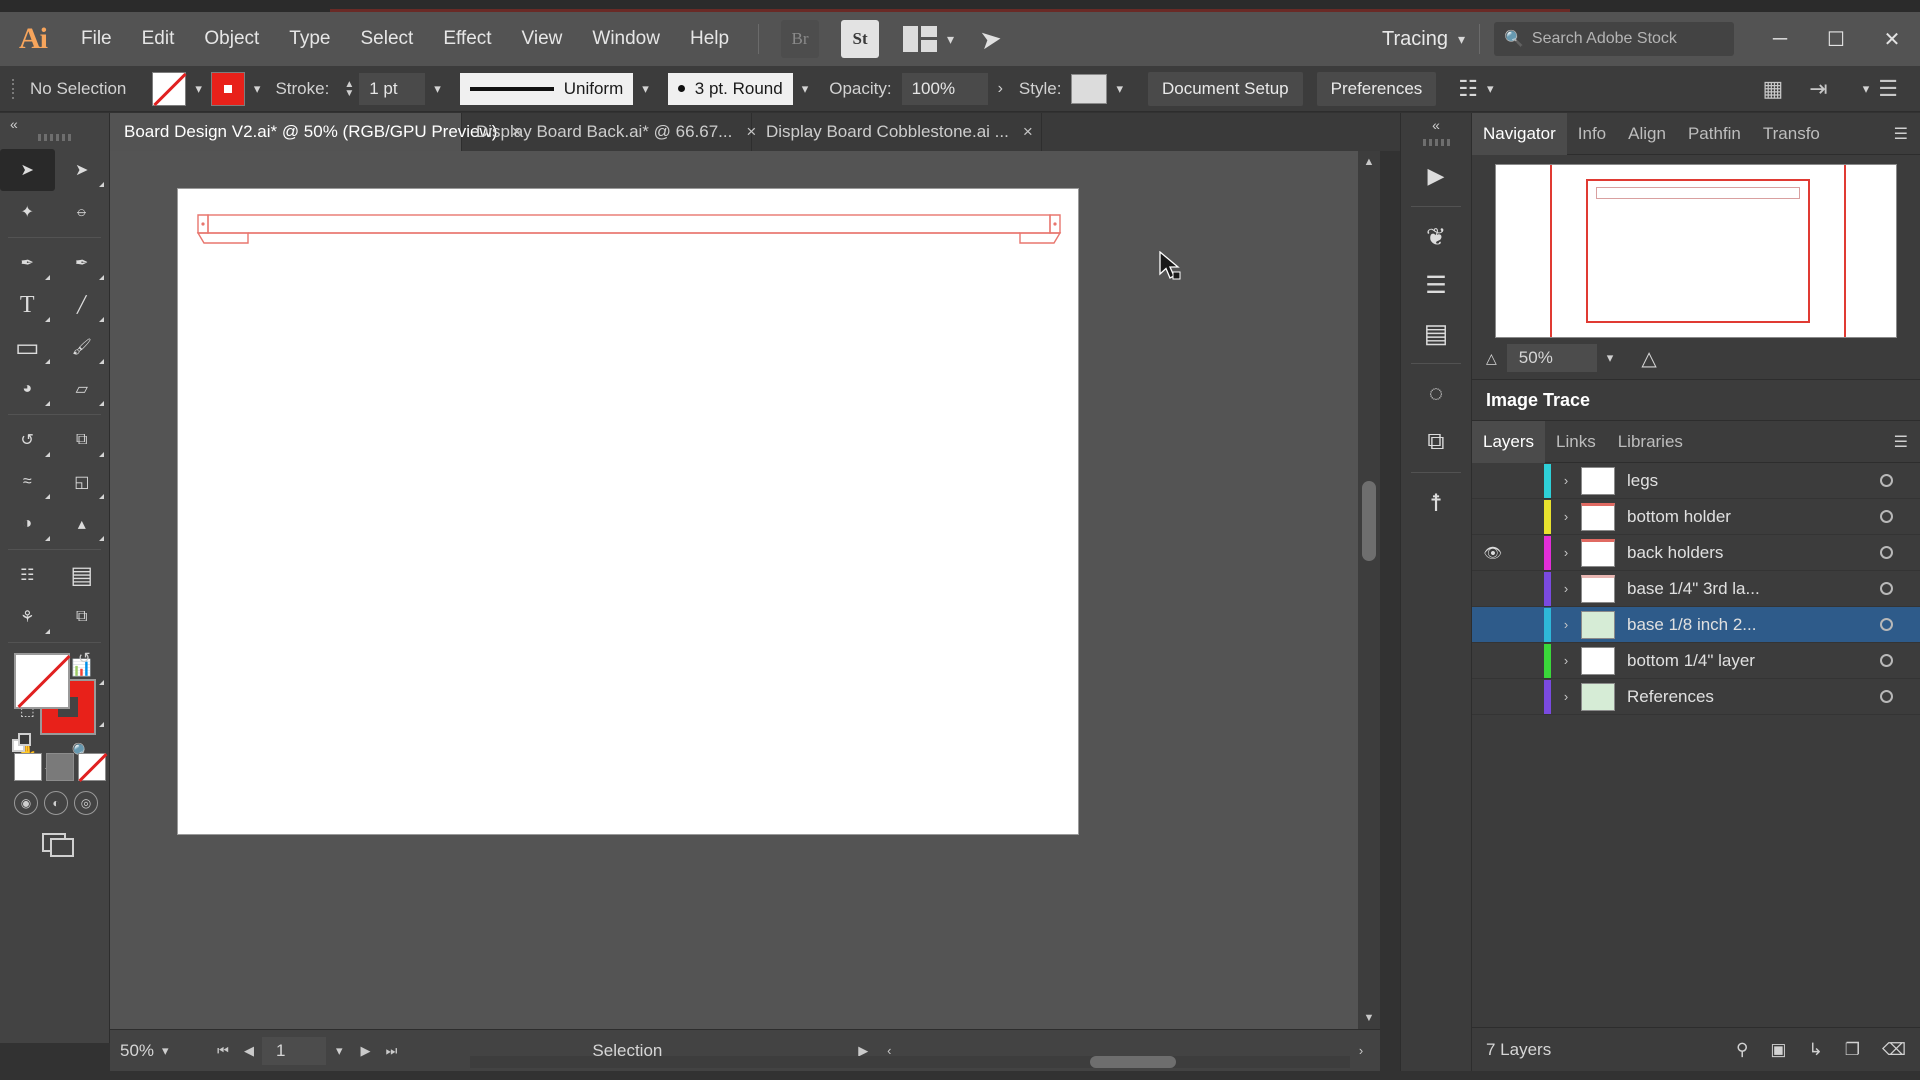  What do you see at coordinates (96, 39) in the screenshot?
I see `menu-file: File` at bounding box center [96, 39].